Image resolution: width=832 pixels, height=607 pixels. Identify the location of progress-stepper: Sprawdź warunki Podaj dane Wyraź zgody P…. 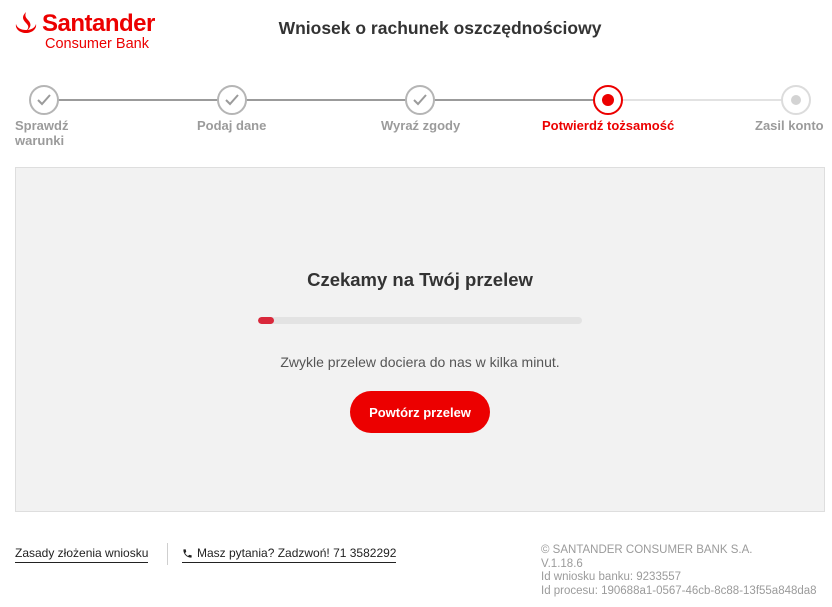
(416, 119).